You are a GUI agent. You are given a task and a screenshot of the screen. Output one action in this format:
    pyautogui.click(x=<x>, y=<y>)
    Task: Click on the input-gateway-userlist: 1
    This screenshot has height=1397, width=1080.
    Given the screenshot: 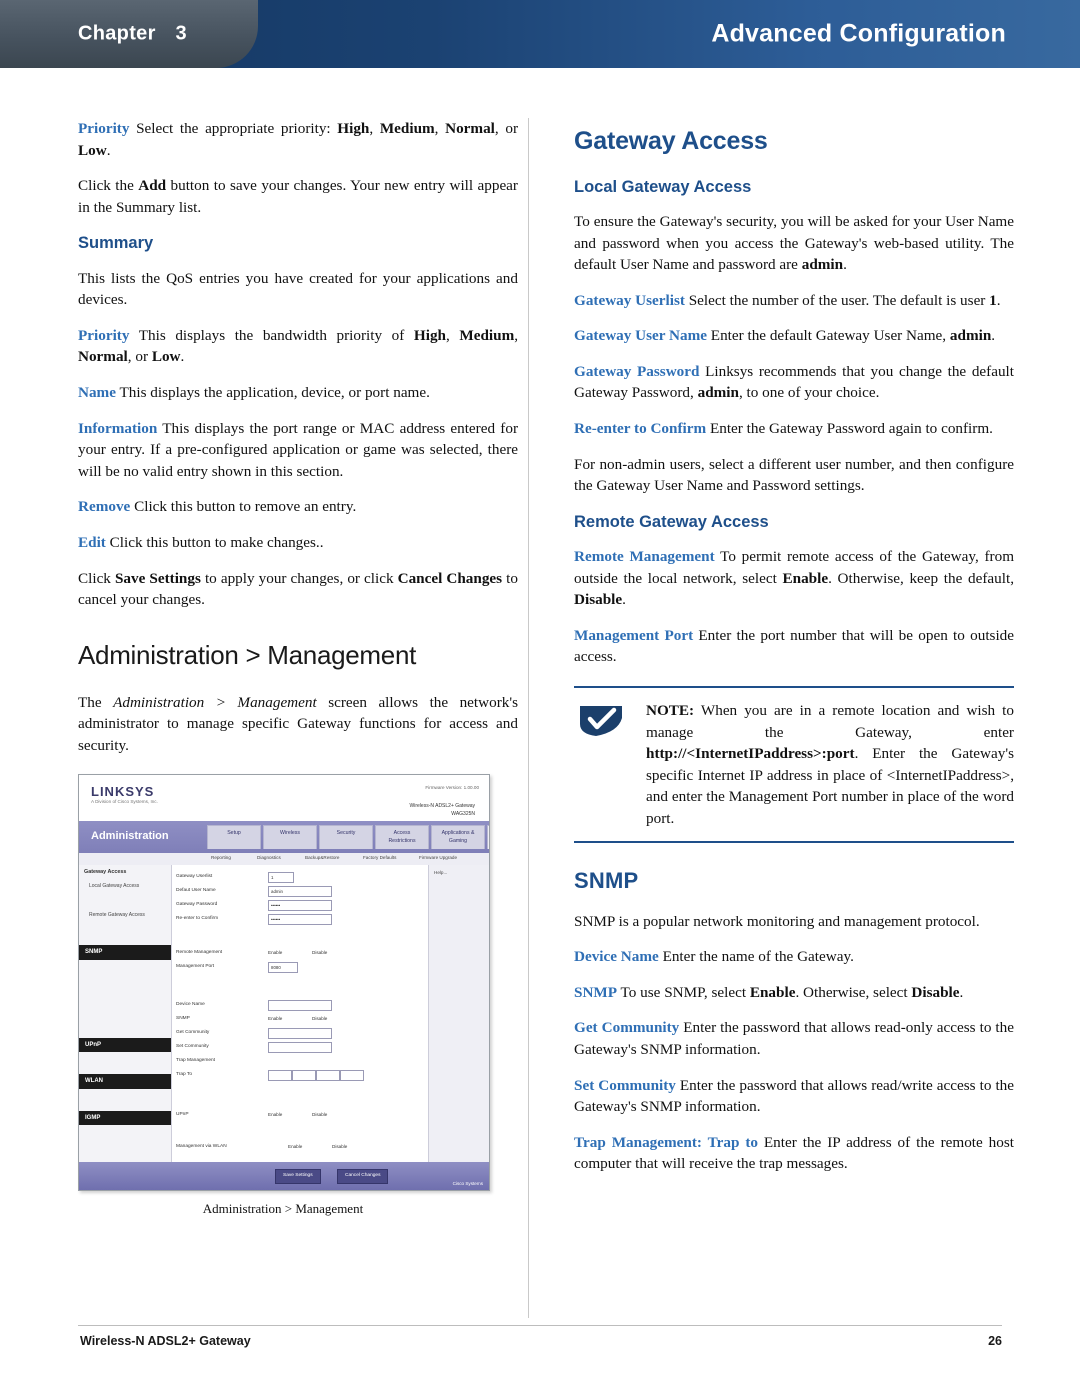 What is the action you would take?
    pyautogui.click(x=281, y=878)
    